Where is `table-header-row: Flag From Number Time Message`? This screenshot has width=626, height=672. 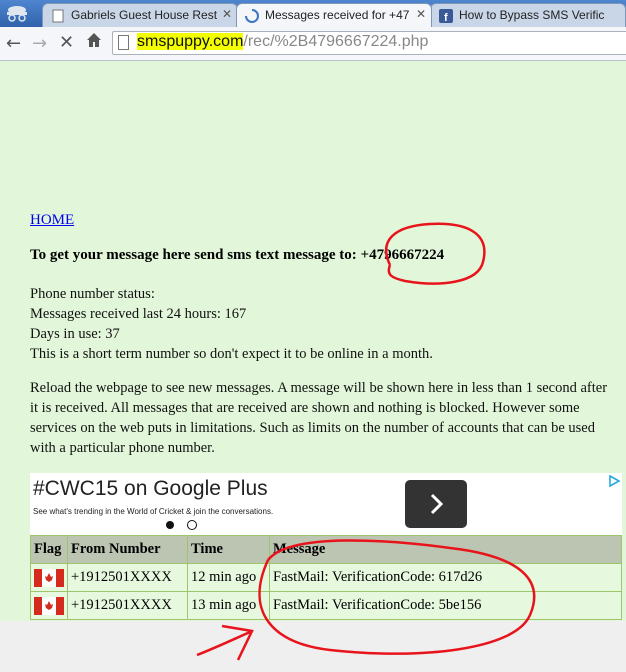 table-header-row: Flag From Number Time Message is located at coordinates (326, 549).